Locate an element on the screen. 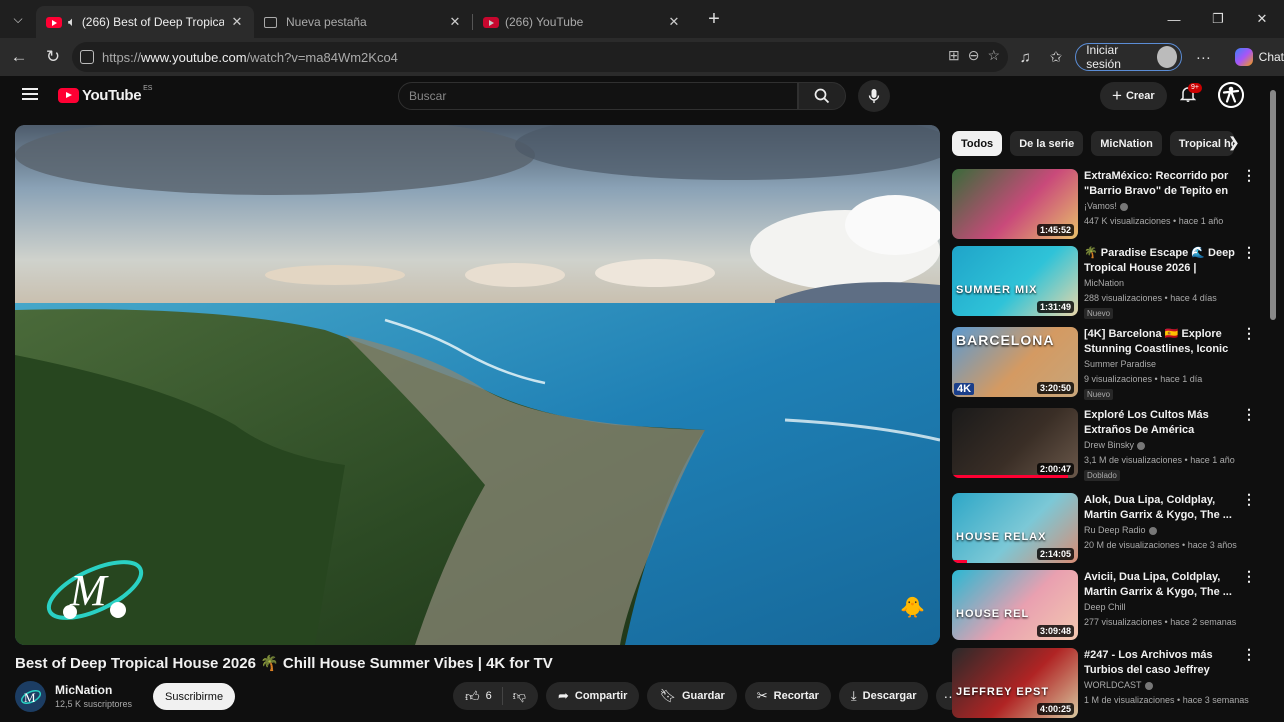 Image resolution: width=1284 pixels, height=722 pixels. video-thumbnail: HOUSE RELAX 2:14:05 is located at coordinates (1015, 528).